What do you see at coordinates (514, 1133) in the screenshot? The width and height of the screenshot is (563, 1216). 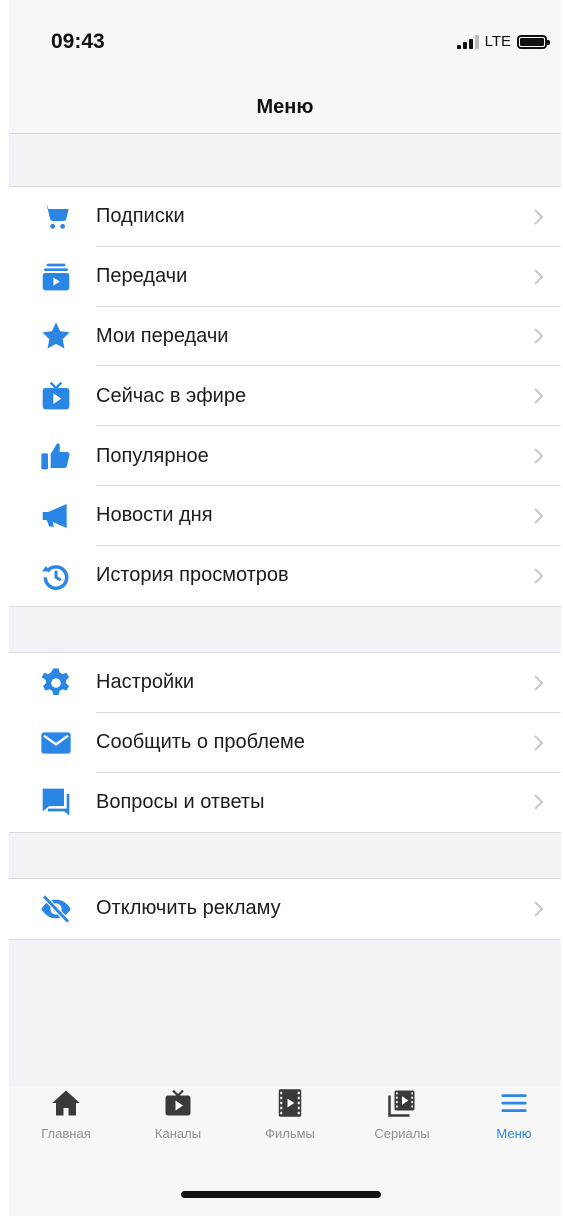 I see `tab-label: Меню` at bounding box center [514, 1133].